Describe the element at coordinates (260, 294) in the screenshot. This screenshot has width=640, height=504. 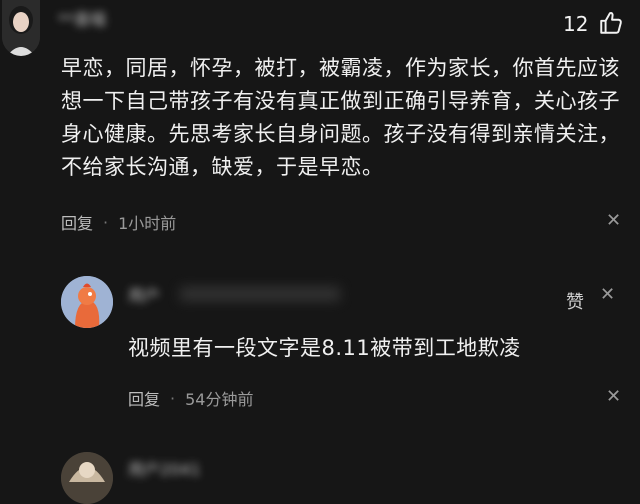
I see `blurred-username-area` at that location.